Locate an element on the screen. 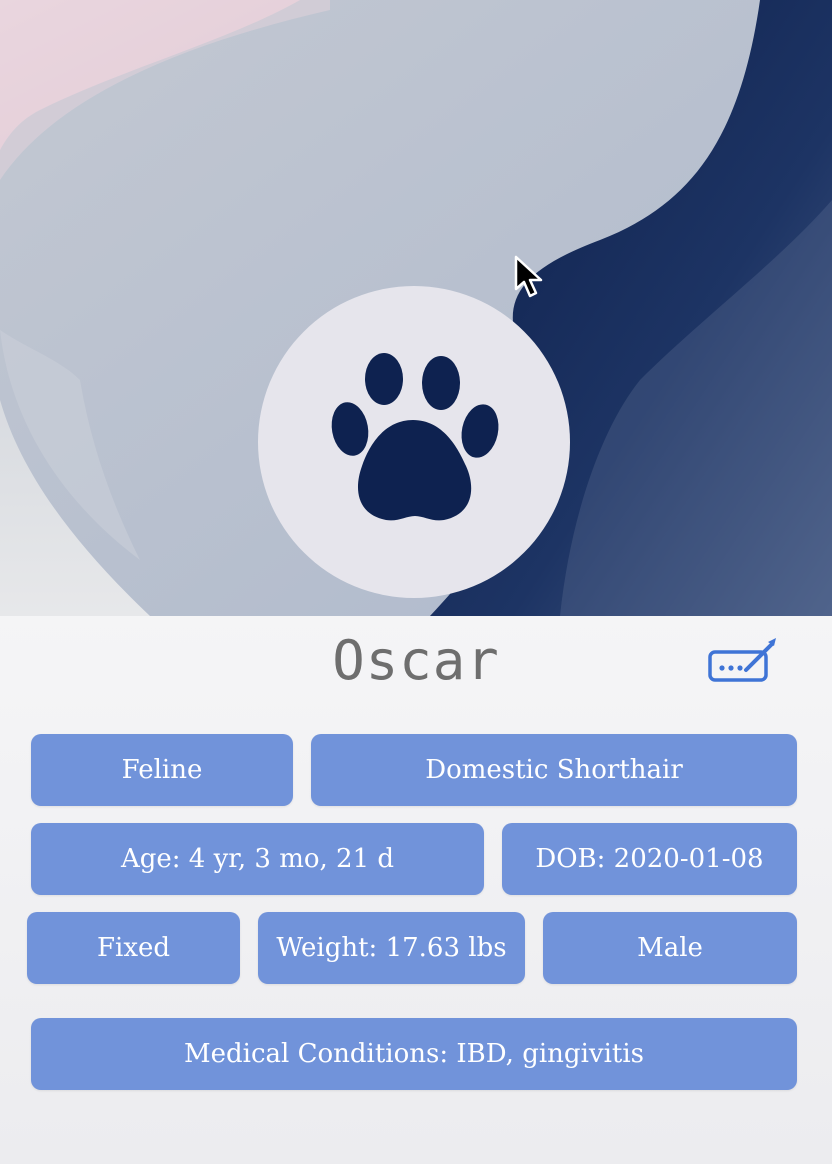  edit-icon is located at coordinates (742, 660).